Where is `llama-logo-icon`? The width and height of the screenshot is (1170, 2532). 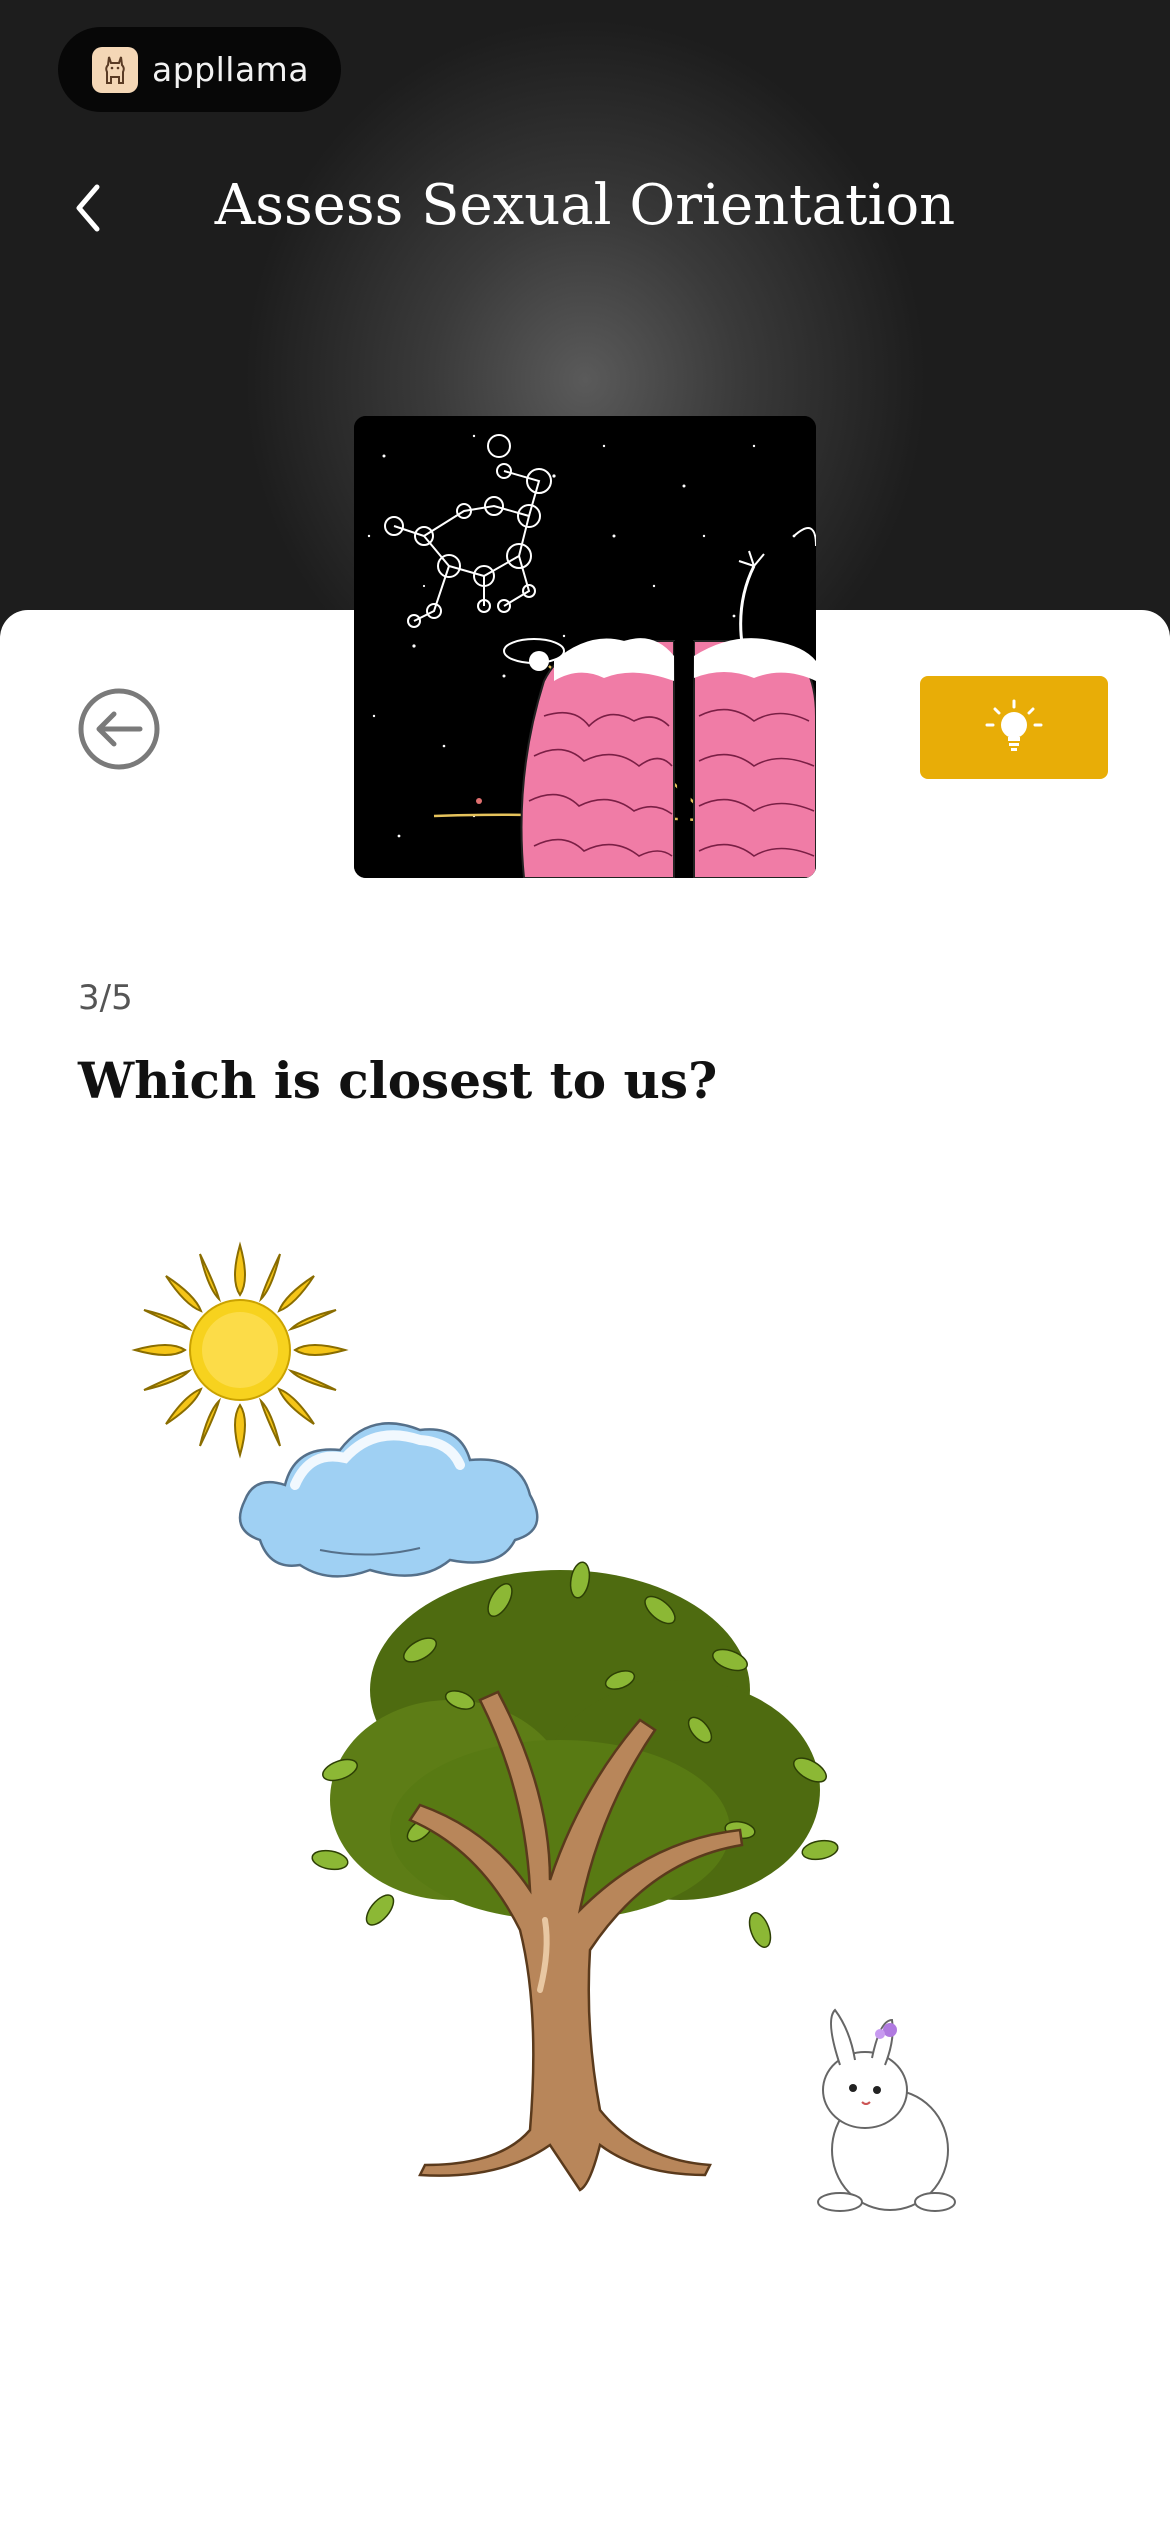 llama-logo-icon is located at coordinates (115, 69).